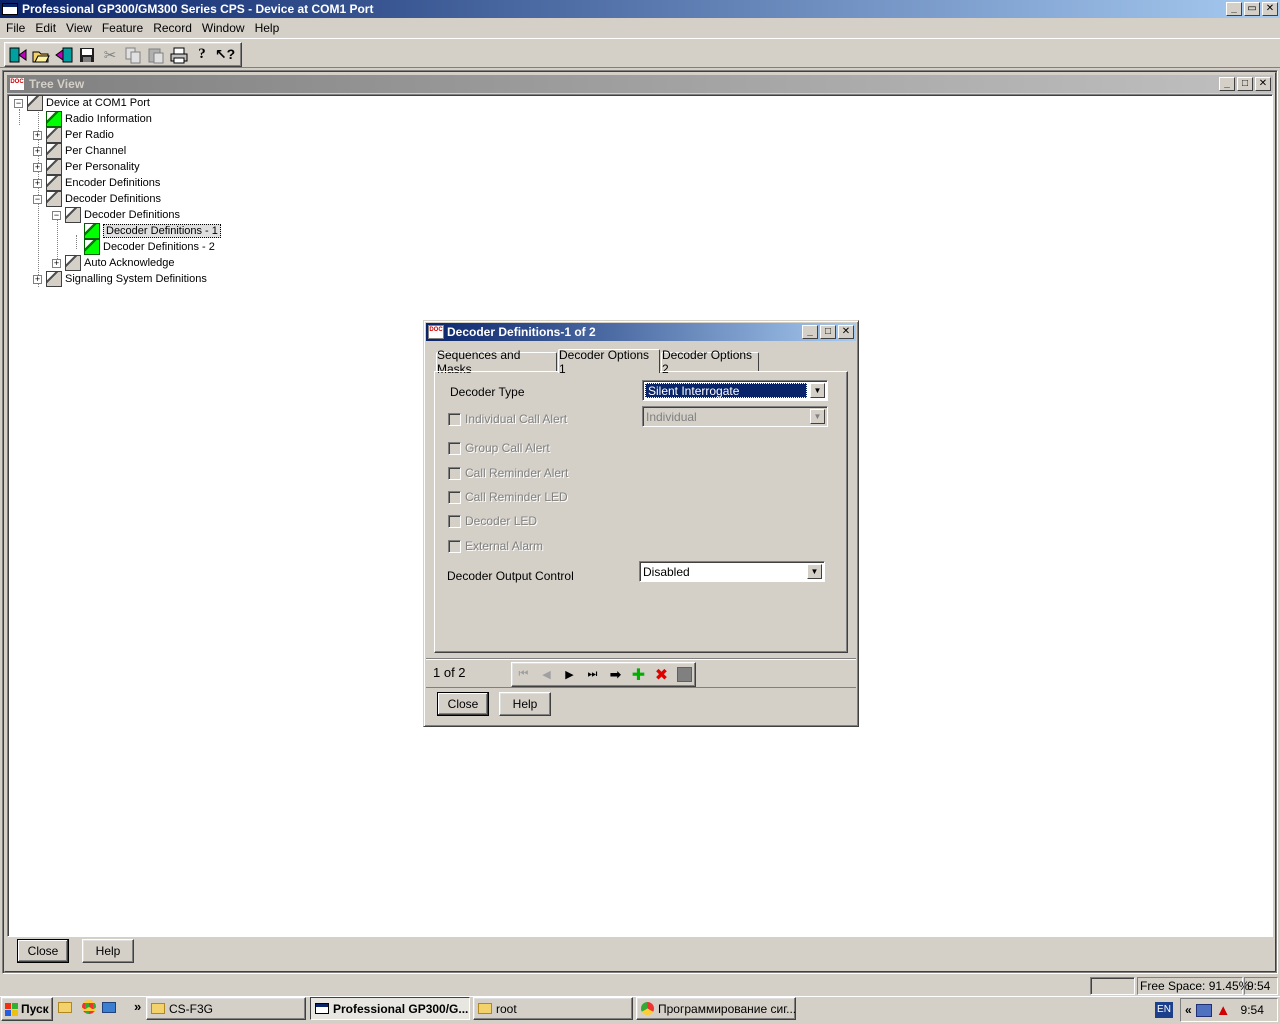 This screenshot has height=1024, width=1280. Describe the element at coordinates (110, 55) in the screenshot. I see `cut-icon: ✂` at that location.